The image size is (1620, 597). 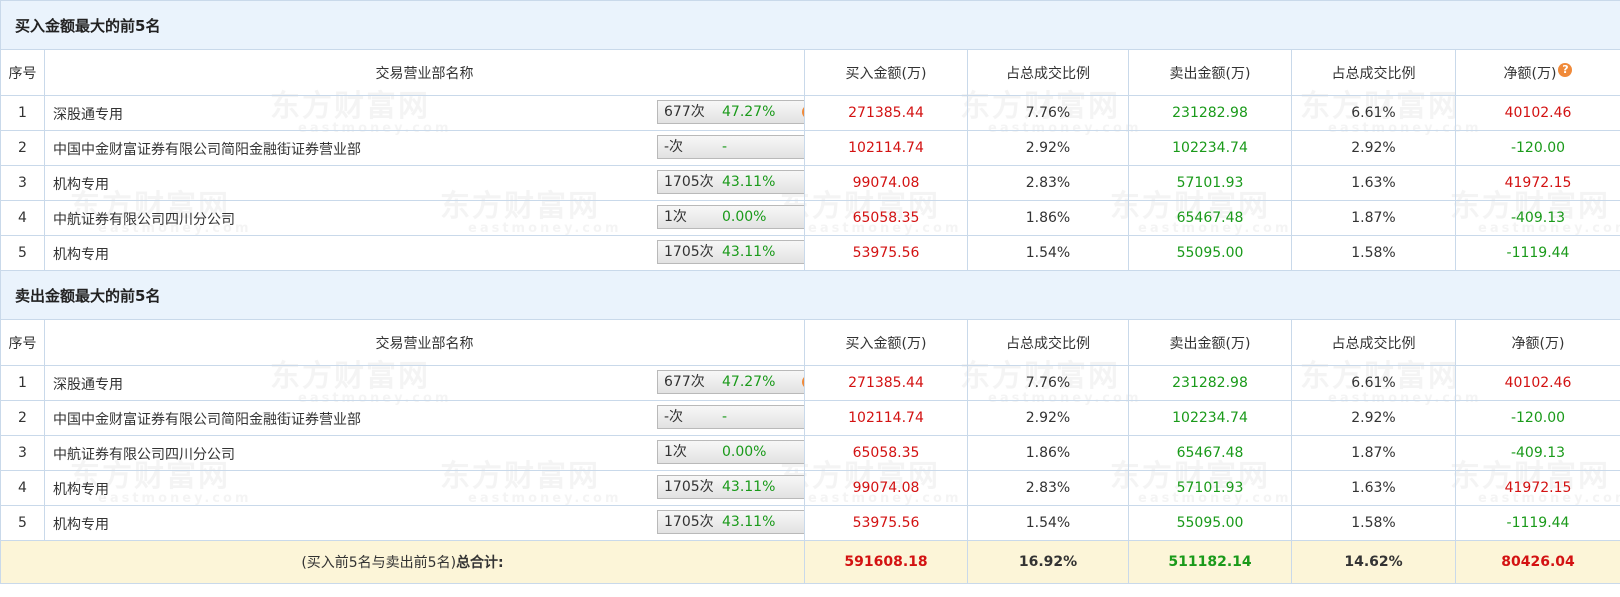 I want to click on total-net: 80426.04, so click(x=1537, y=562).